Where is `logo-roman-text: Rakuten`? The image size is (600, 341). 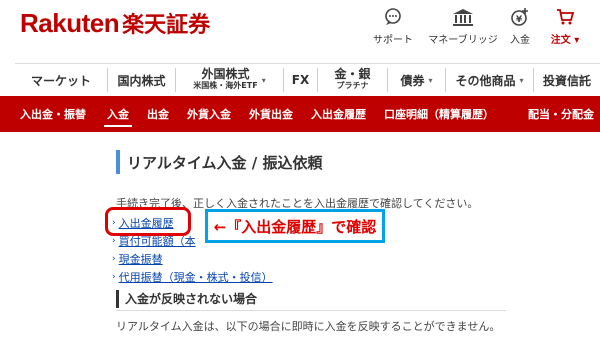 logo-roman-text: Rakuten is located at coordinates (70, 23).